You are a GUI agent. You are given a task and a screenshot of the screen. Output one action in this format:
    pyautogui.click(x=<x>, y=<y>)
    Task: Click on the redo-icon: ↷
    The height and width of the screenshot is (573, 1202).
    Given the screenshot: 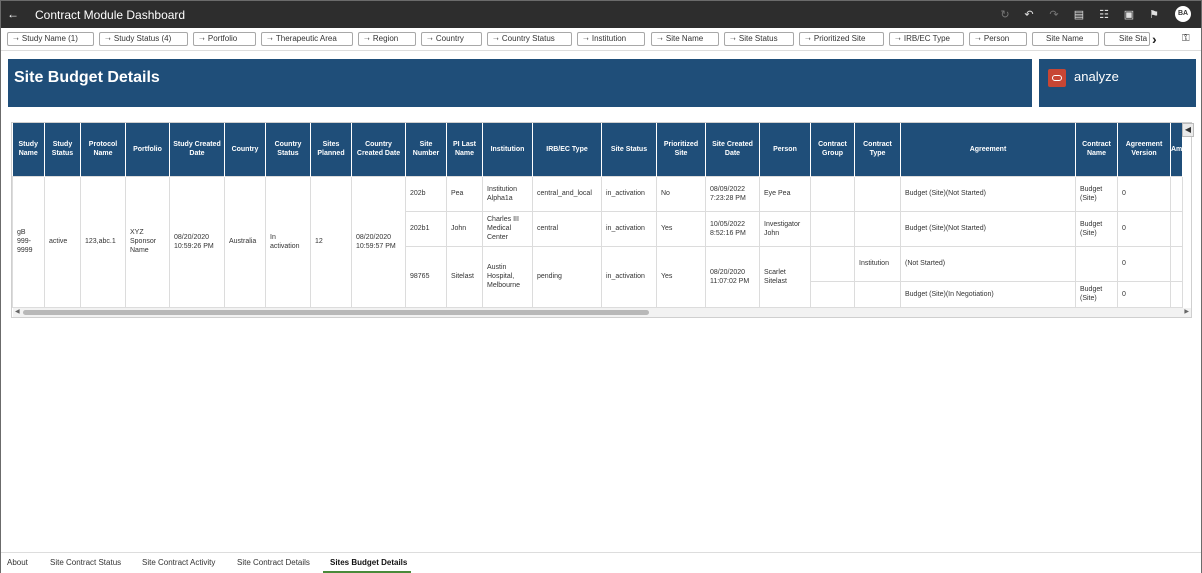 What is the action you would take?
    pyautogui.click(x=1054, y=15)
    